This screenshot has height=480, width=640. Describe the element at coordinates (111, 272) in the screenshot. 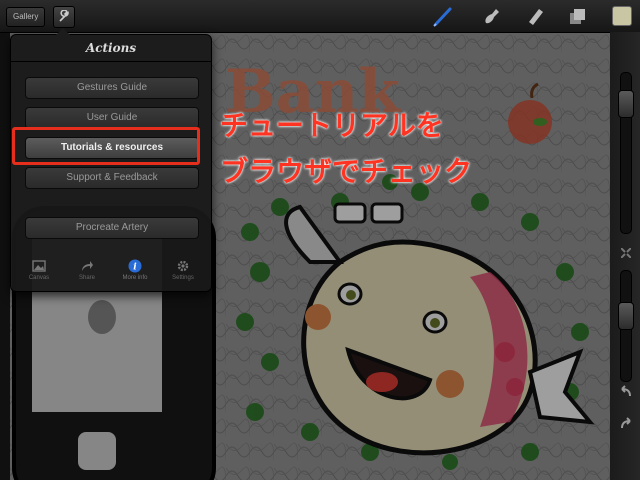

I see `popover-tab-bar: Canvas Share i More info Settings` at that location.